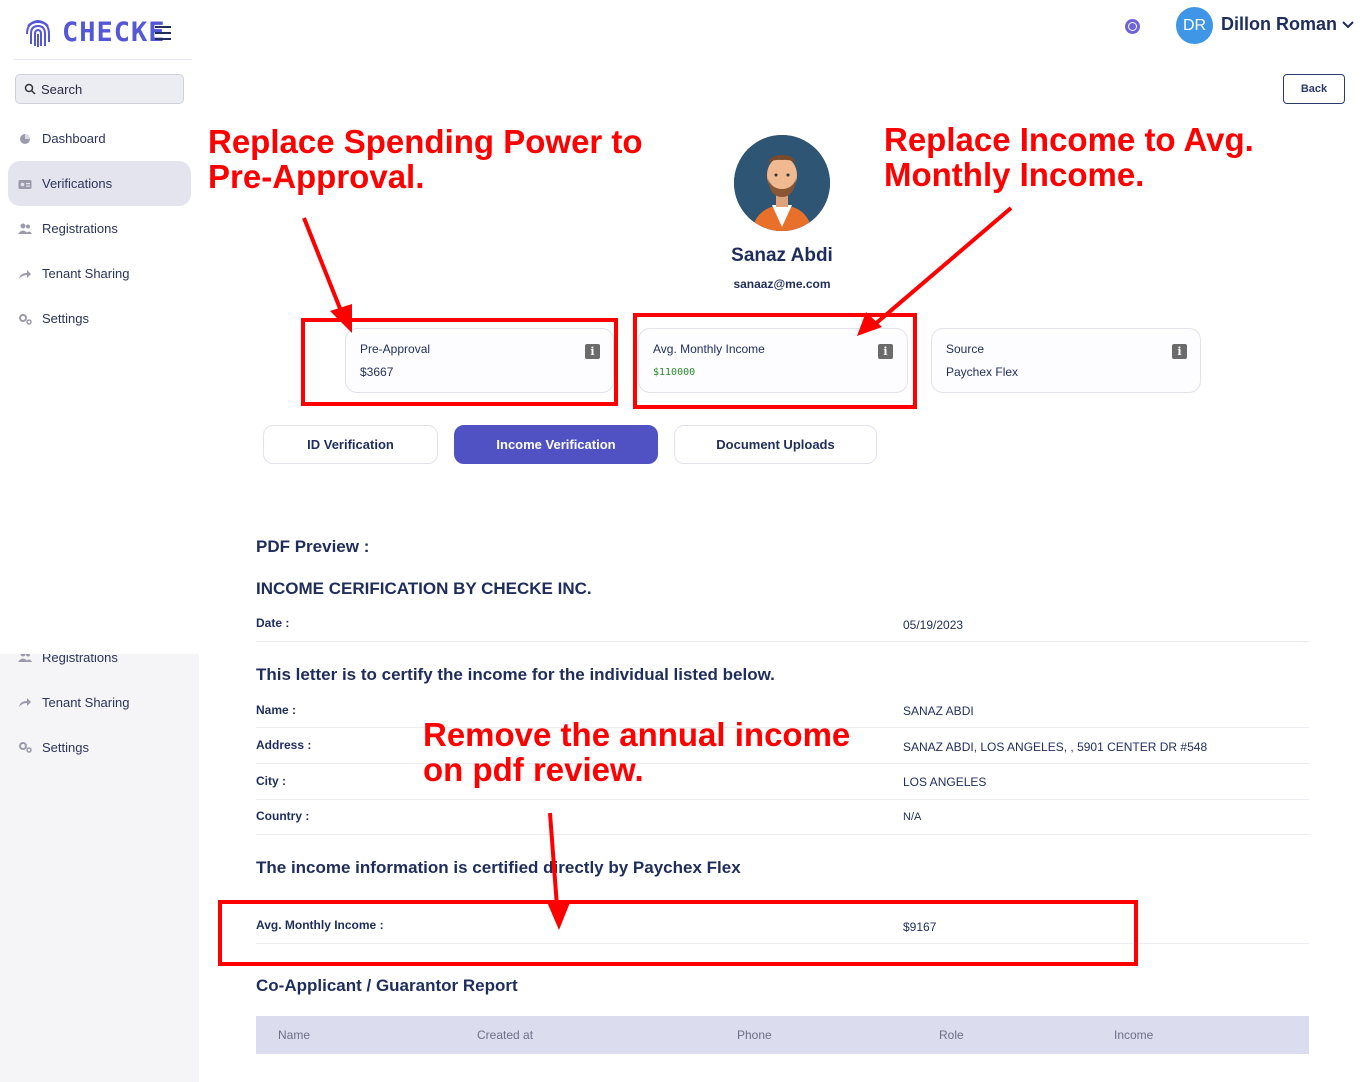  Describe the element at coordinates (114, 32) in the screenshot. I see `logo-text: CHECKE` at that location.